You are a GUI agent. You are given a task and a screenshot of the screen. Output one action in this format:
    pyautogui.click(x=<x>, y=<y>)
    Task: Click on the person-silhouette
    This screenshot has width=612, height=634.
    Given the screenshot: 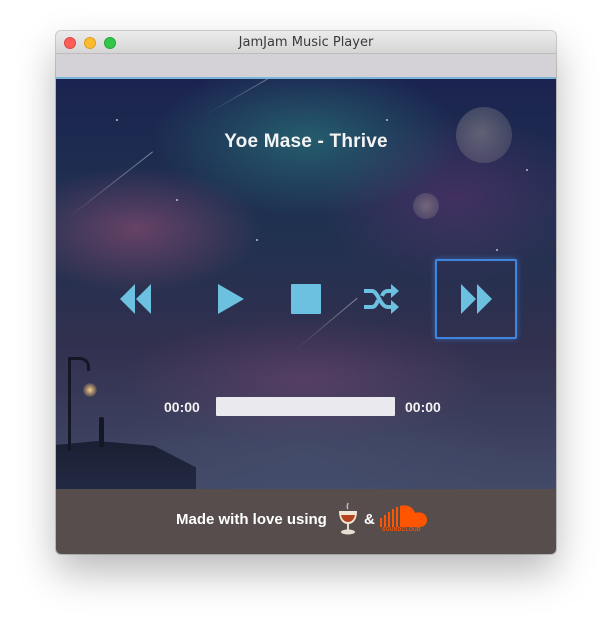 What is the action you would take?
    pyautogui.click(x=101, y=432)
    